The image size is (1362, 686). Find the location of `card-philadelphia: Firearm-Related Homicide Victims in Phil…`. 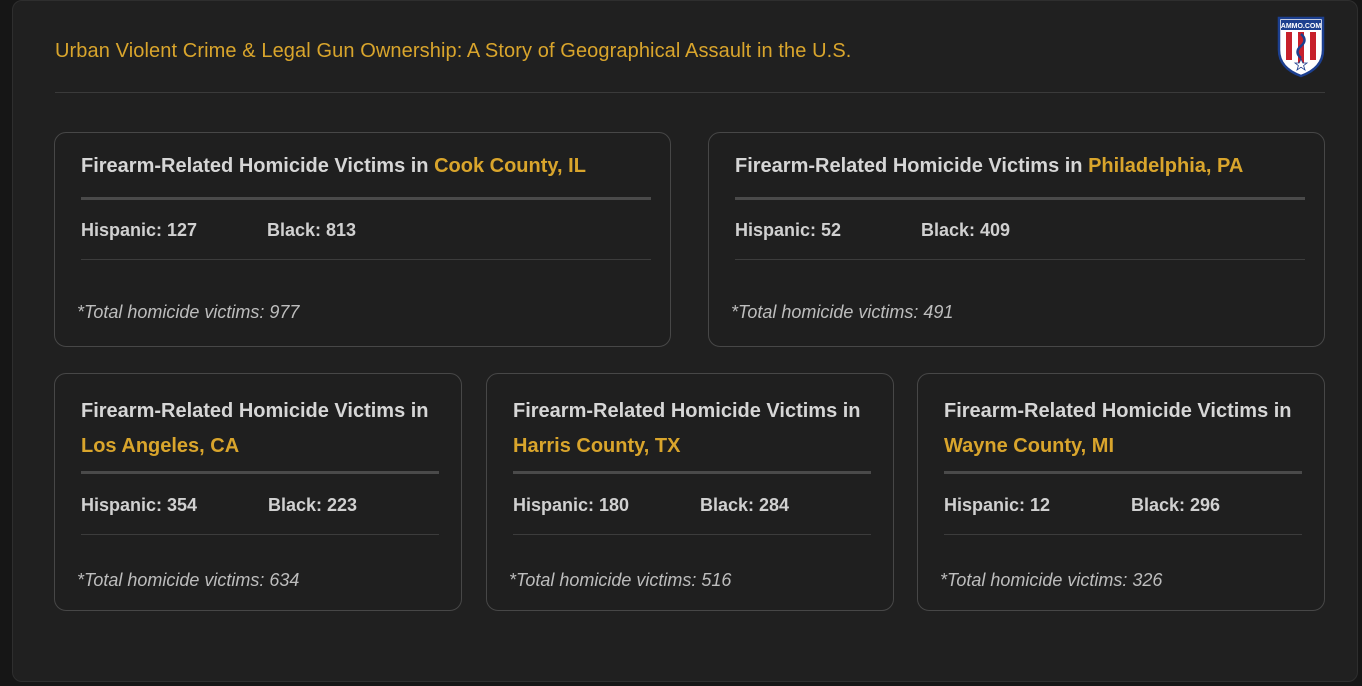

card-philadelphia: Firearm-Related Homicide Victims in Phil… is located at coordinates (1016, 239).